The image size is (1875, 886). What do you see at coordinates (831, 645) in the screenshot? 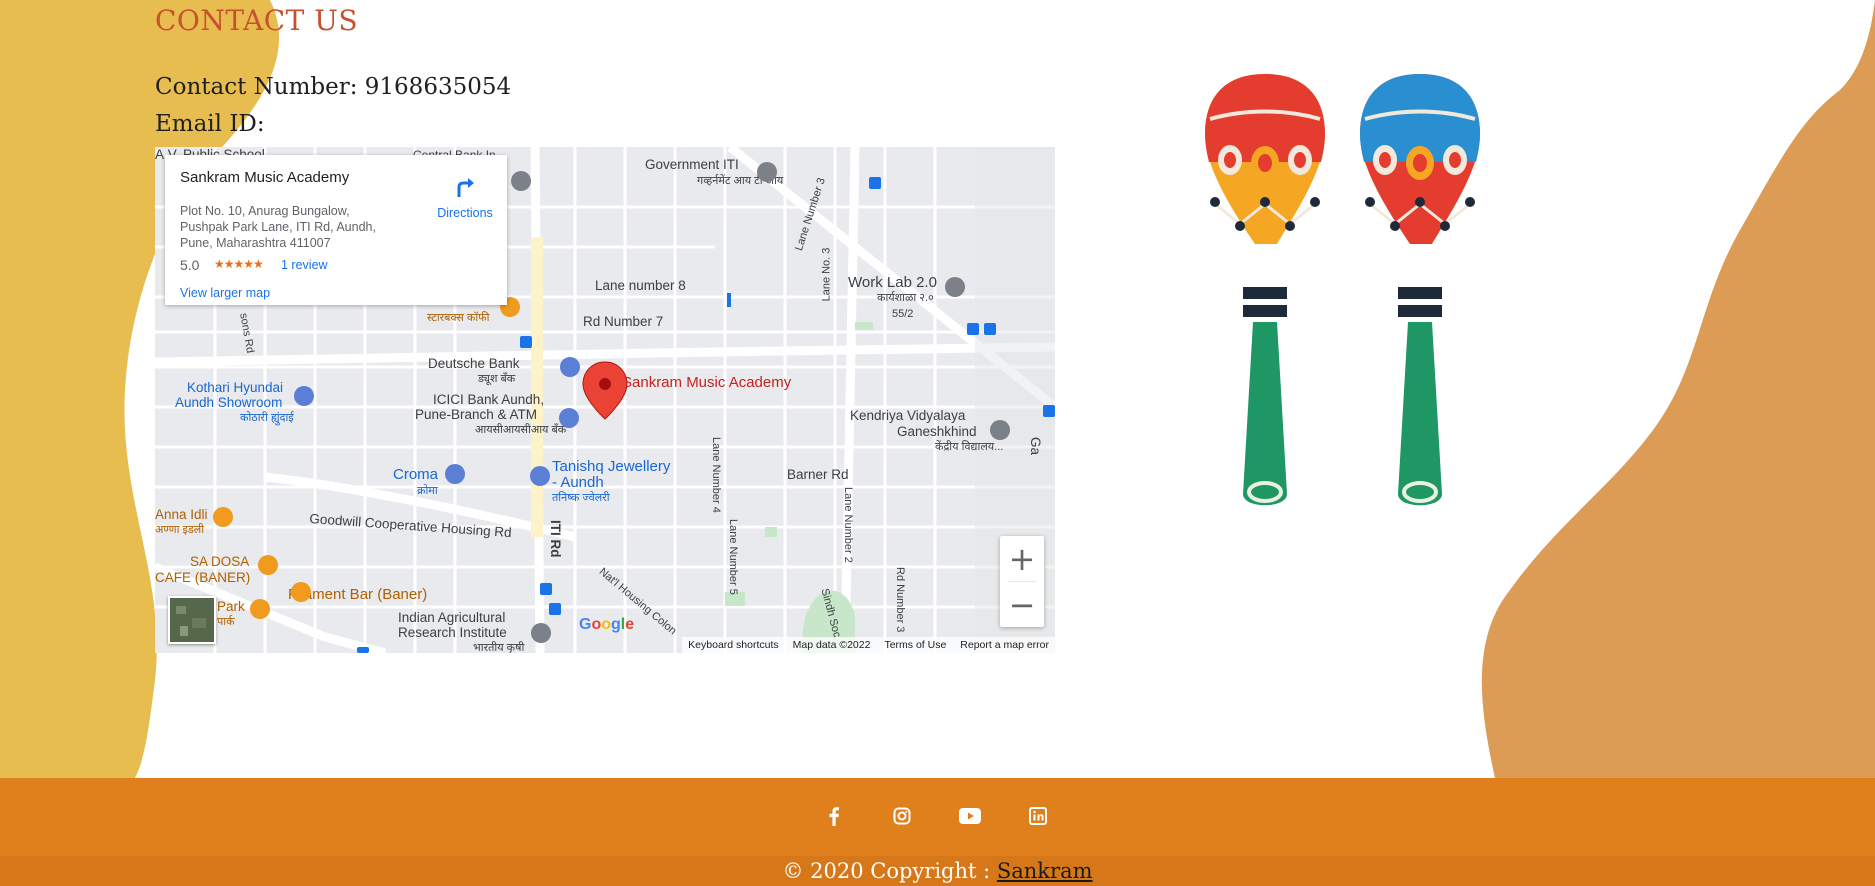
I see `map-data-text: Map data ©2022` at bounding box center [831, 645].